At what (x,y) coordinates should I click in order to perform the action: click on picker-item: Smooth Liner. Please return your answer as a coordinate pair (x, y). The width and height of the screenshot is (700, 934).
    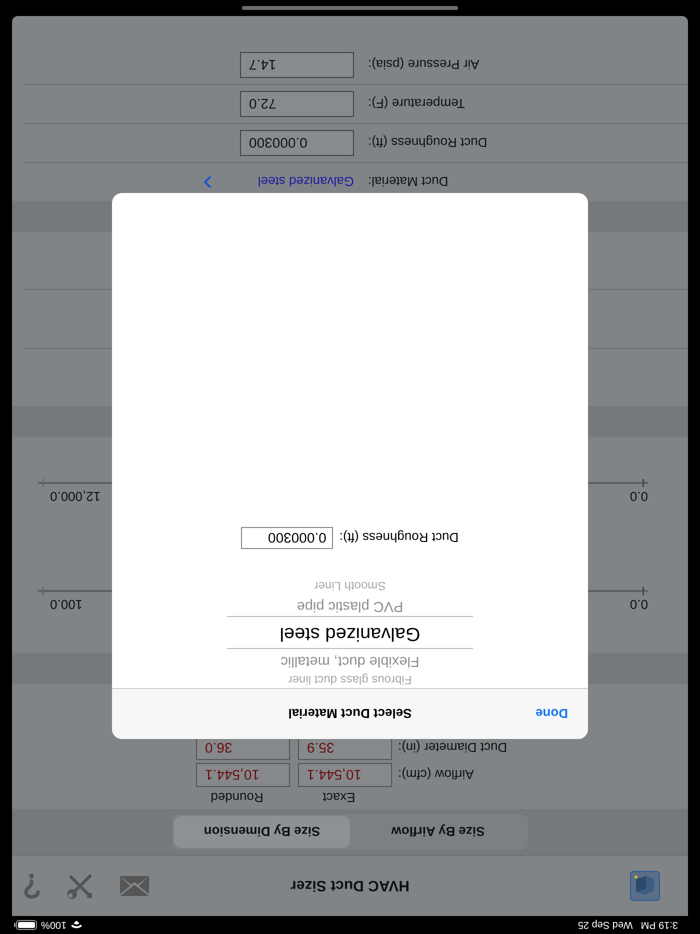
    Looking at the image, I should click on (350, 585).